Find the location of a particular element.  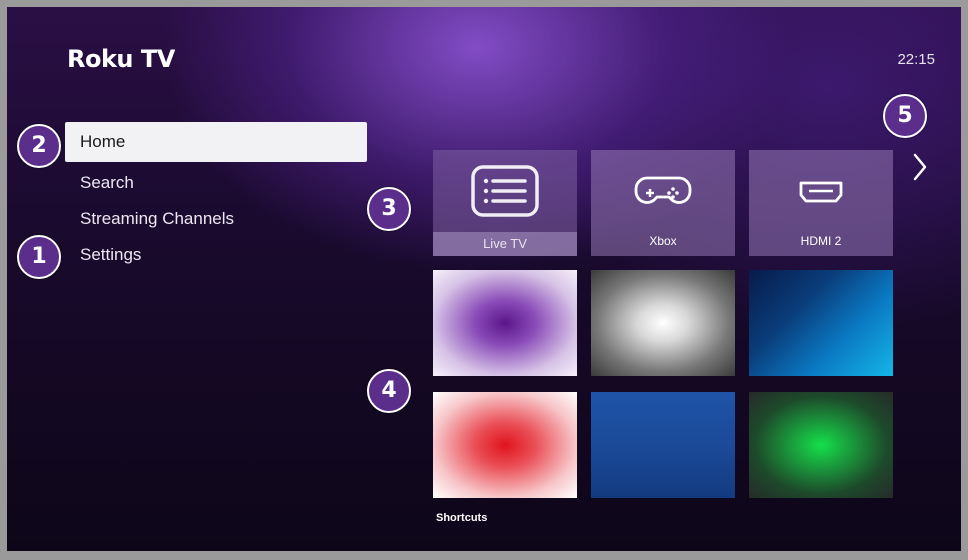

menu-item-settings: Settings is located at coordinates (216, 255).